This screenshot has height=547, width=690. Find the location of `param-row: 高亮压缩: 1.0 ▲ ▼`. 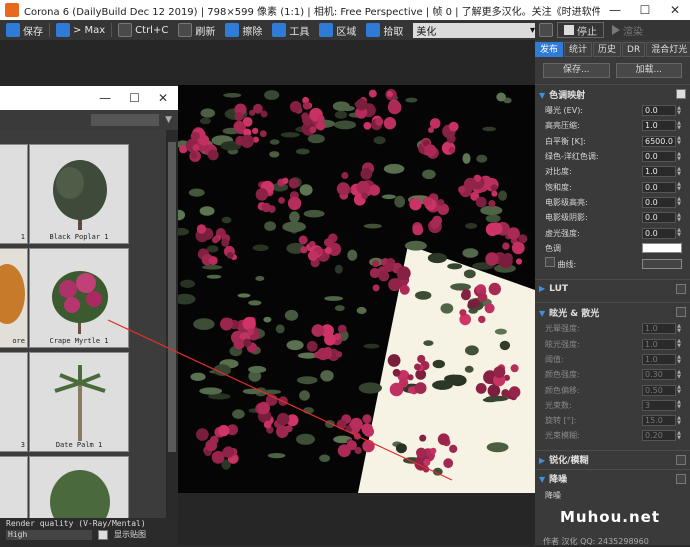

param-row: 高亮压缩: 1.0 ▲ ▼ is located at coordinates (612, 125).